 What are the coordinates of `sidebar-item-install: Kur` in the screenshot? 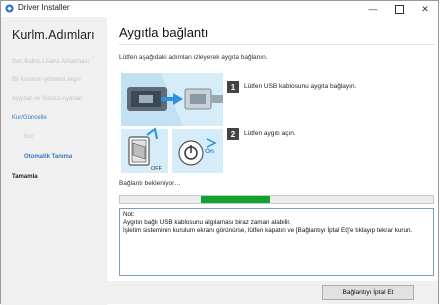 It's located at (29, 137).